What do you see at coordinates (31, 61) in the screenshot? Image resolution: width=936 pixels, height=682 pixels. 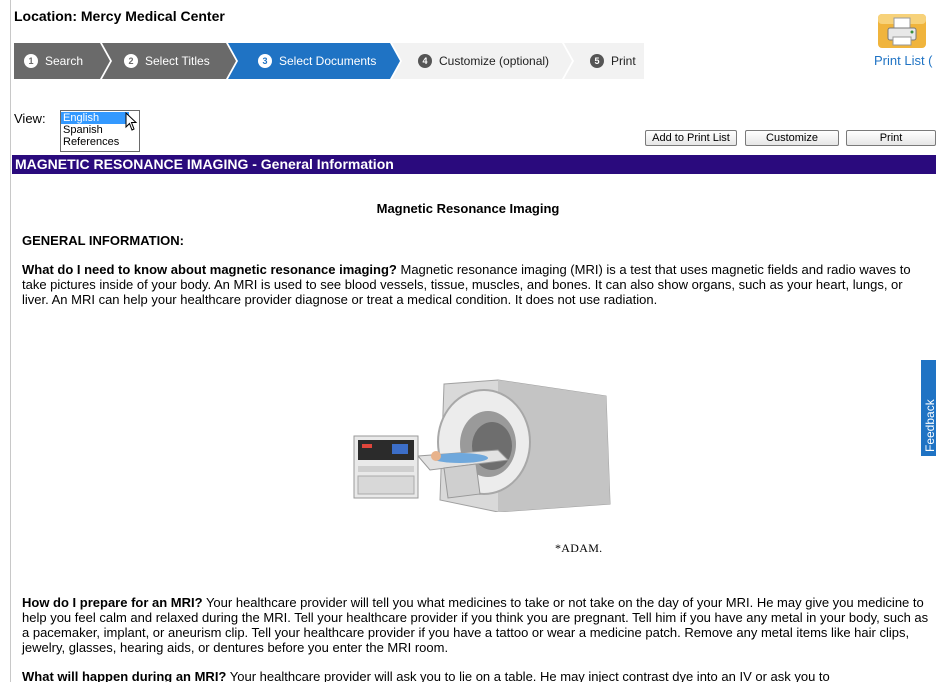 I see `step-number-1: 1` at bounding box center [31, 61].